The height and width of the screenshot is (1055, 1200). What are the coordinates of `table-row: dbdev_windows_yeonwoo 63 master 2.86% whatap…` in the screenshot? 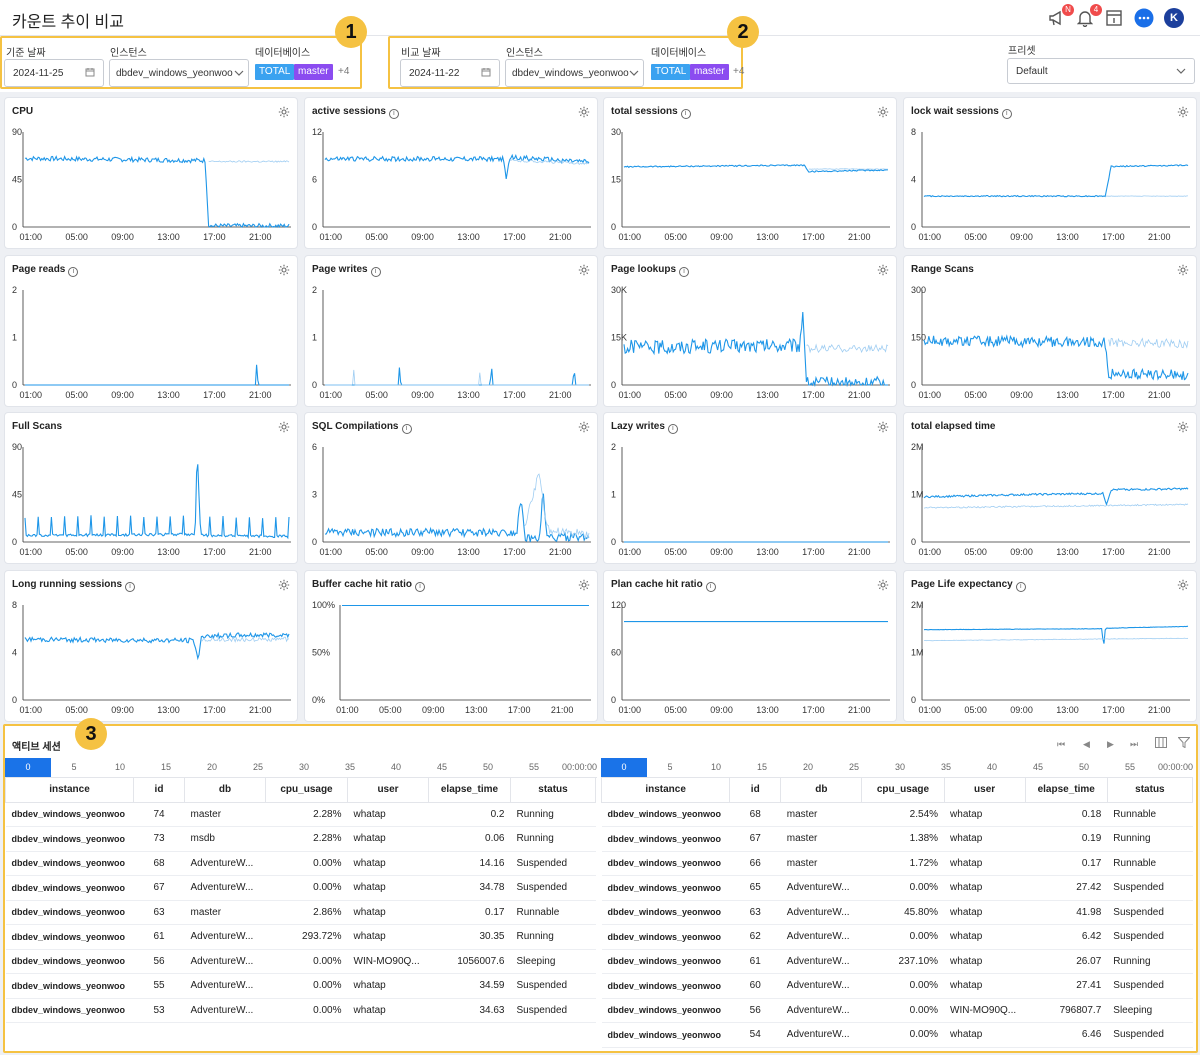 It's located at (300, 912).